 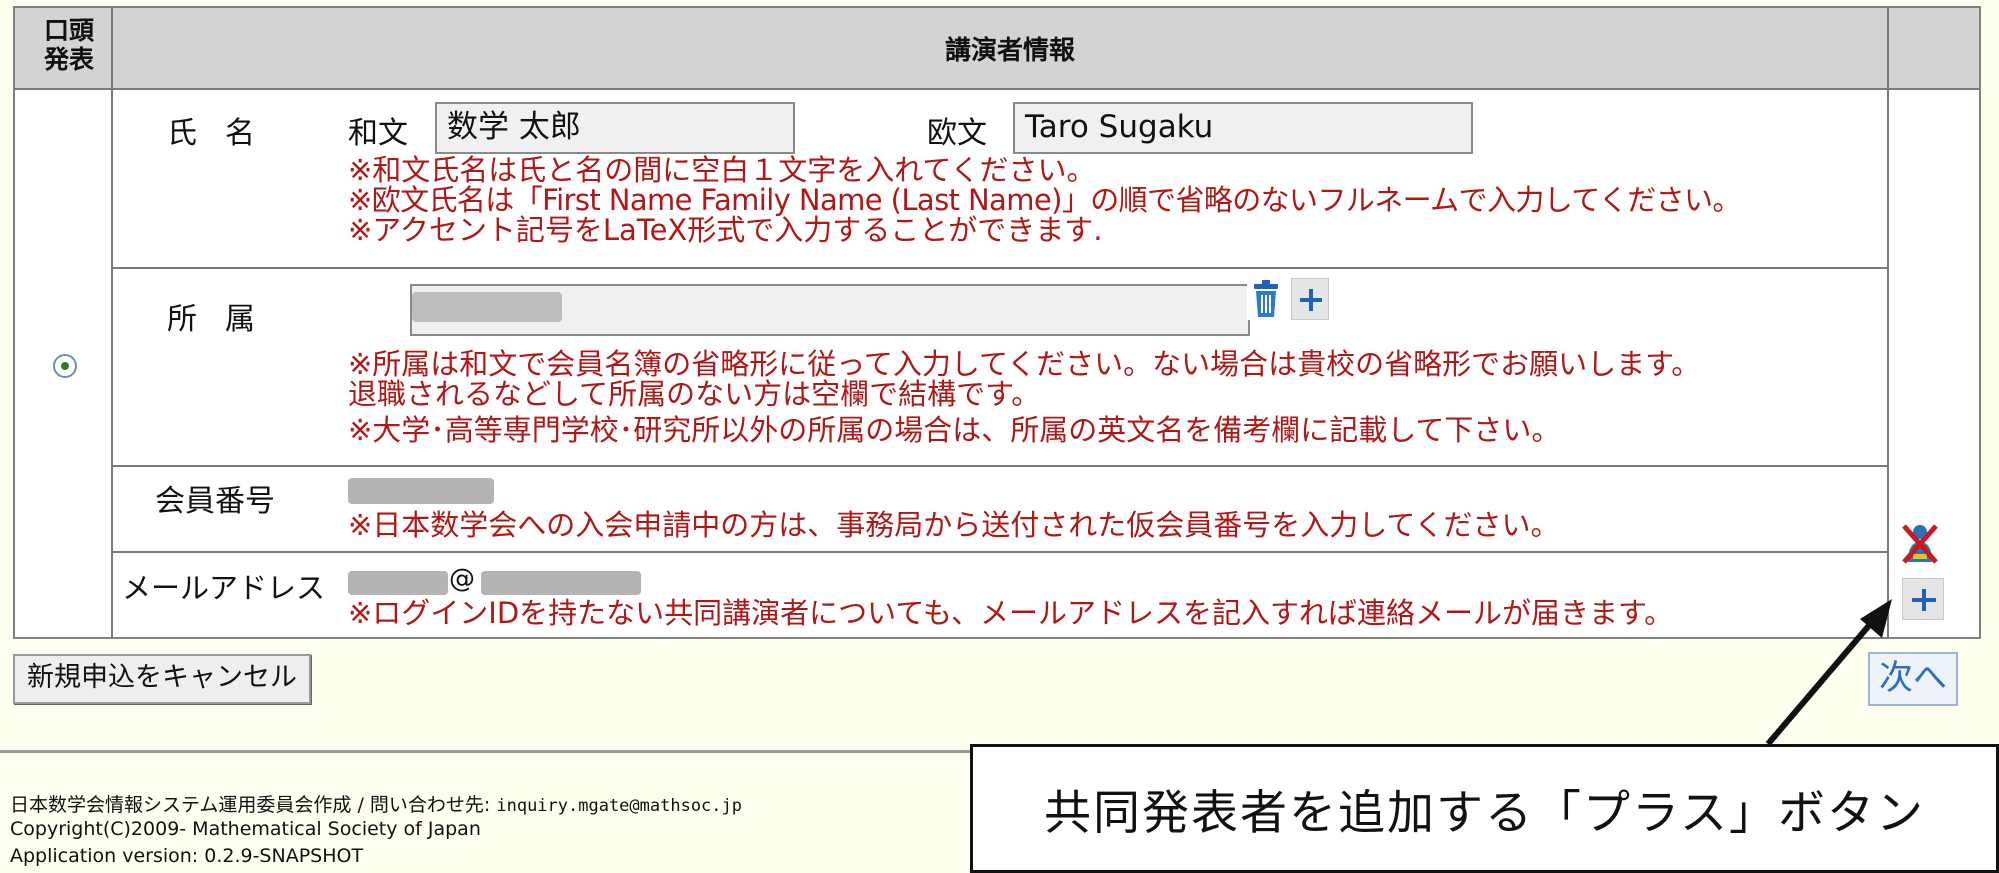 I want to click on annotation-arrow, so click(x=1828, y=672).